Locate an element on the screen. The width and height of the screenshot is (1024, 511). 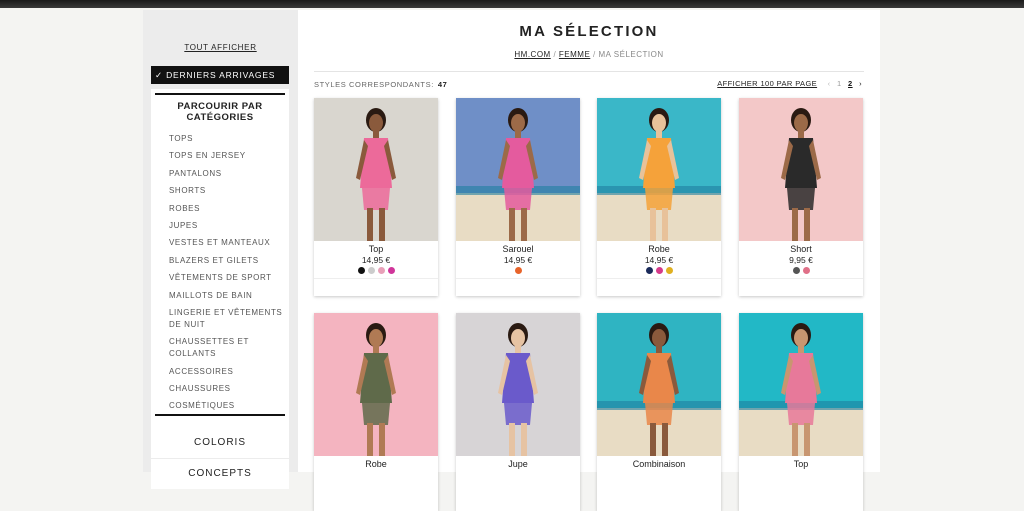
page-title: MA SÉLECTION is located at coordinates (589, 31).